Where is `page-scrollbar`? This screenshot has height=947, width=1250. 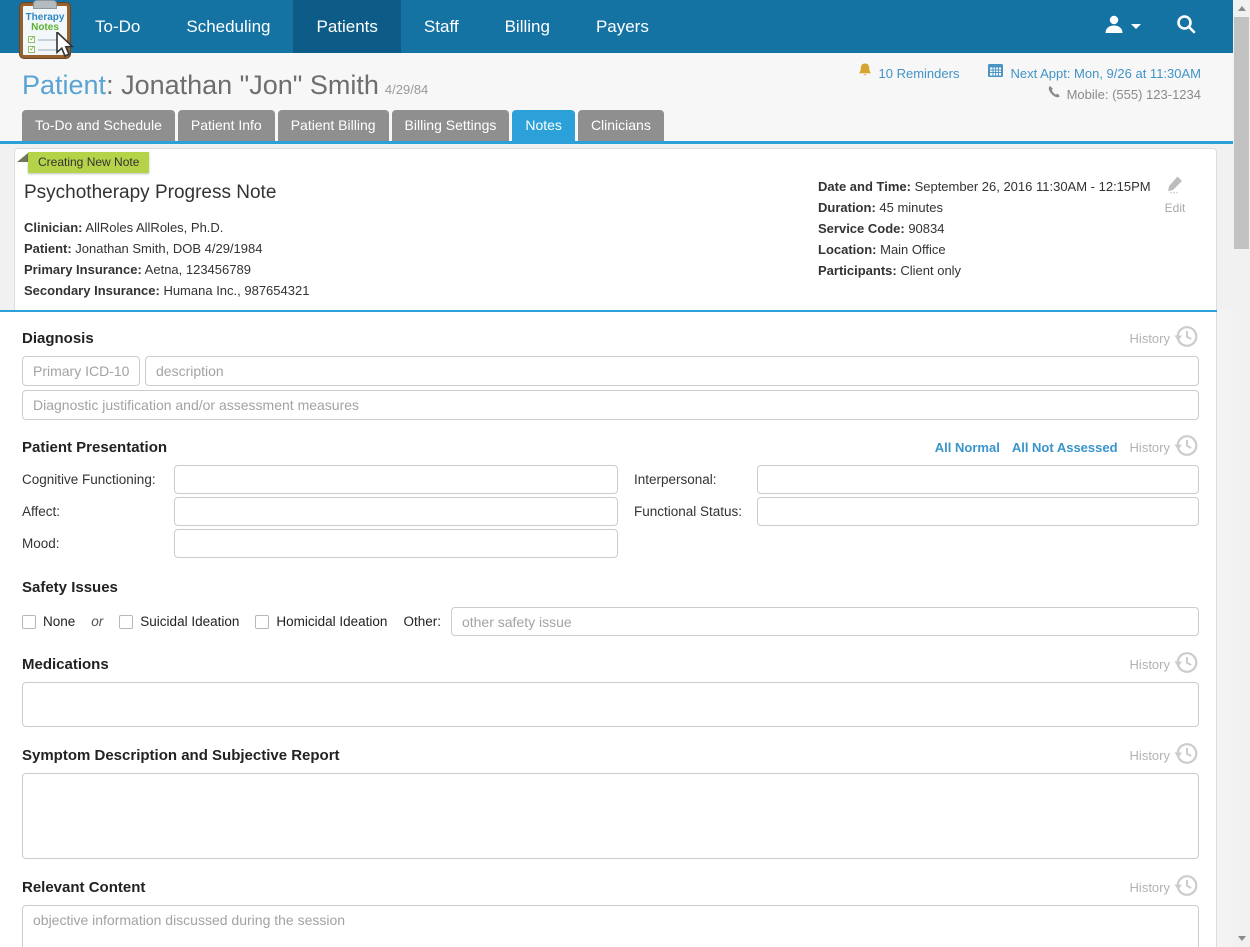
page-scrollbar is located at coordinates (1241, 473).